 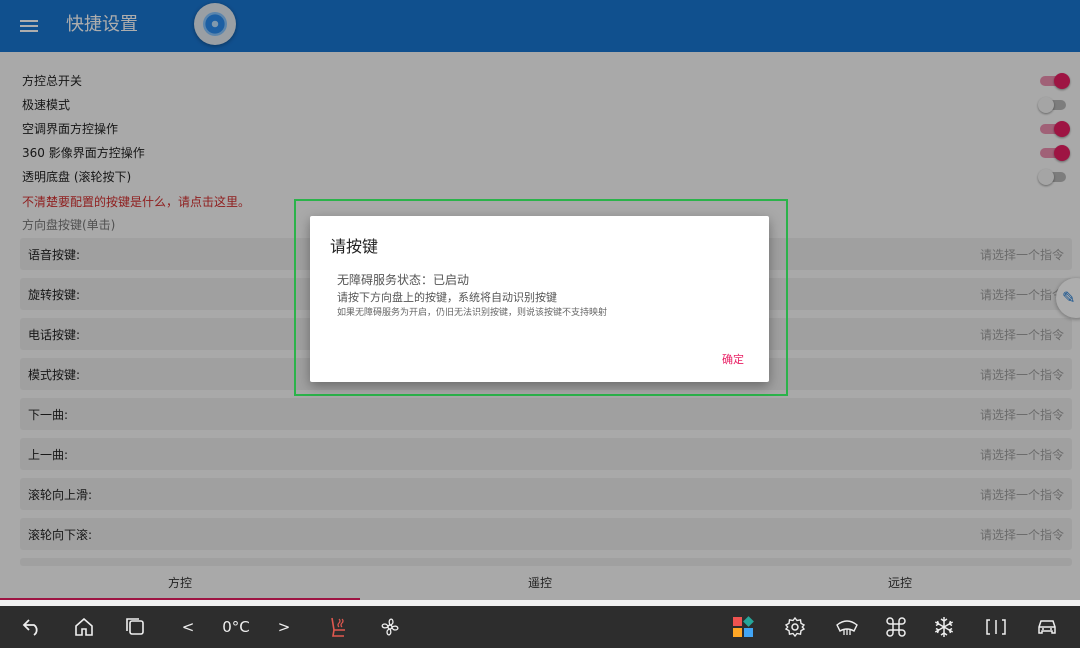 What do you see at coordinates (403, 280) in the screenshot?
I see `dialog-status: 无障碍服务状态：已启动` at bounding box center [403, 280].